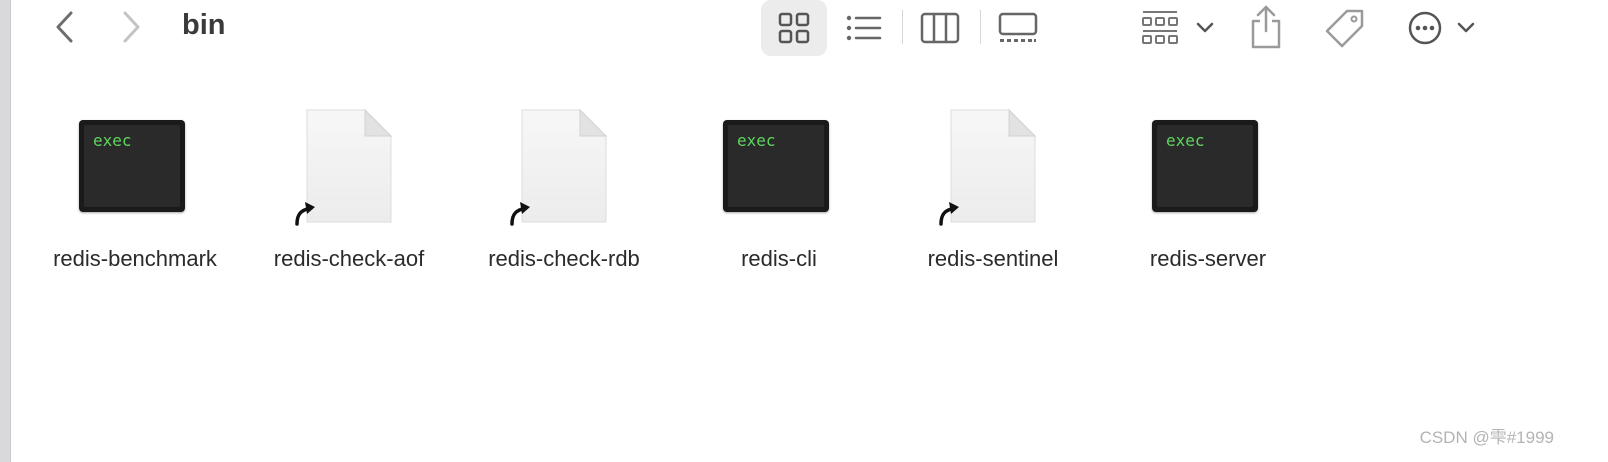  I want to click on chevron-left-icon, so click(64, 27).